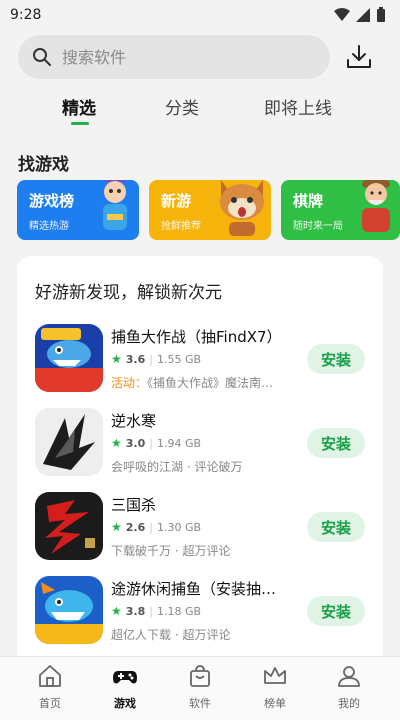  Describe the element at coordinates (363, 15) in the screenshot. I see `signal-icon` at that location.